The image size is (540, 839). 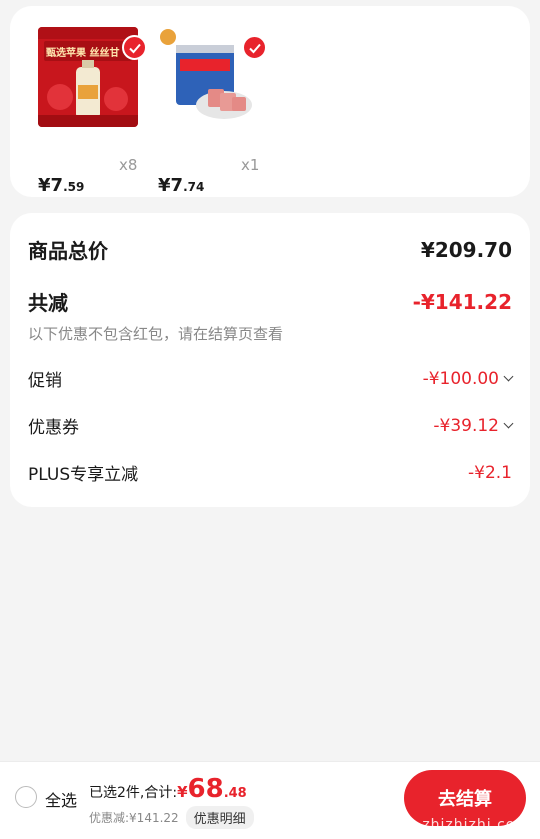 I want to click on total-reduce-row: 共减 -¥141.22, so click(x=270, y=301).